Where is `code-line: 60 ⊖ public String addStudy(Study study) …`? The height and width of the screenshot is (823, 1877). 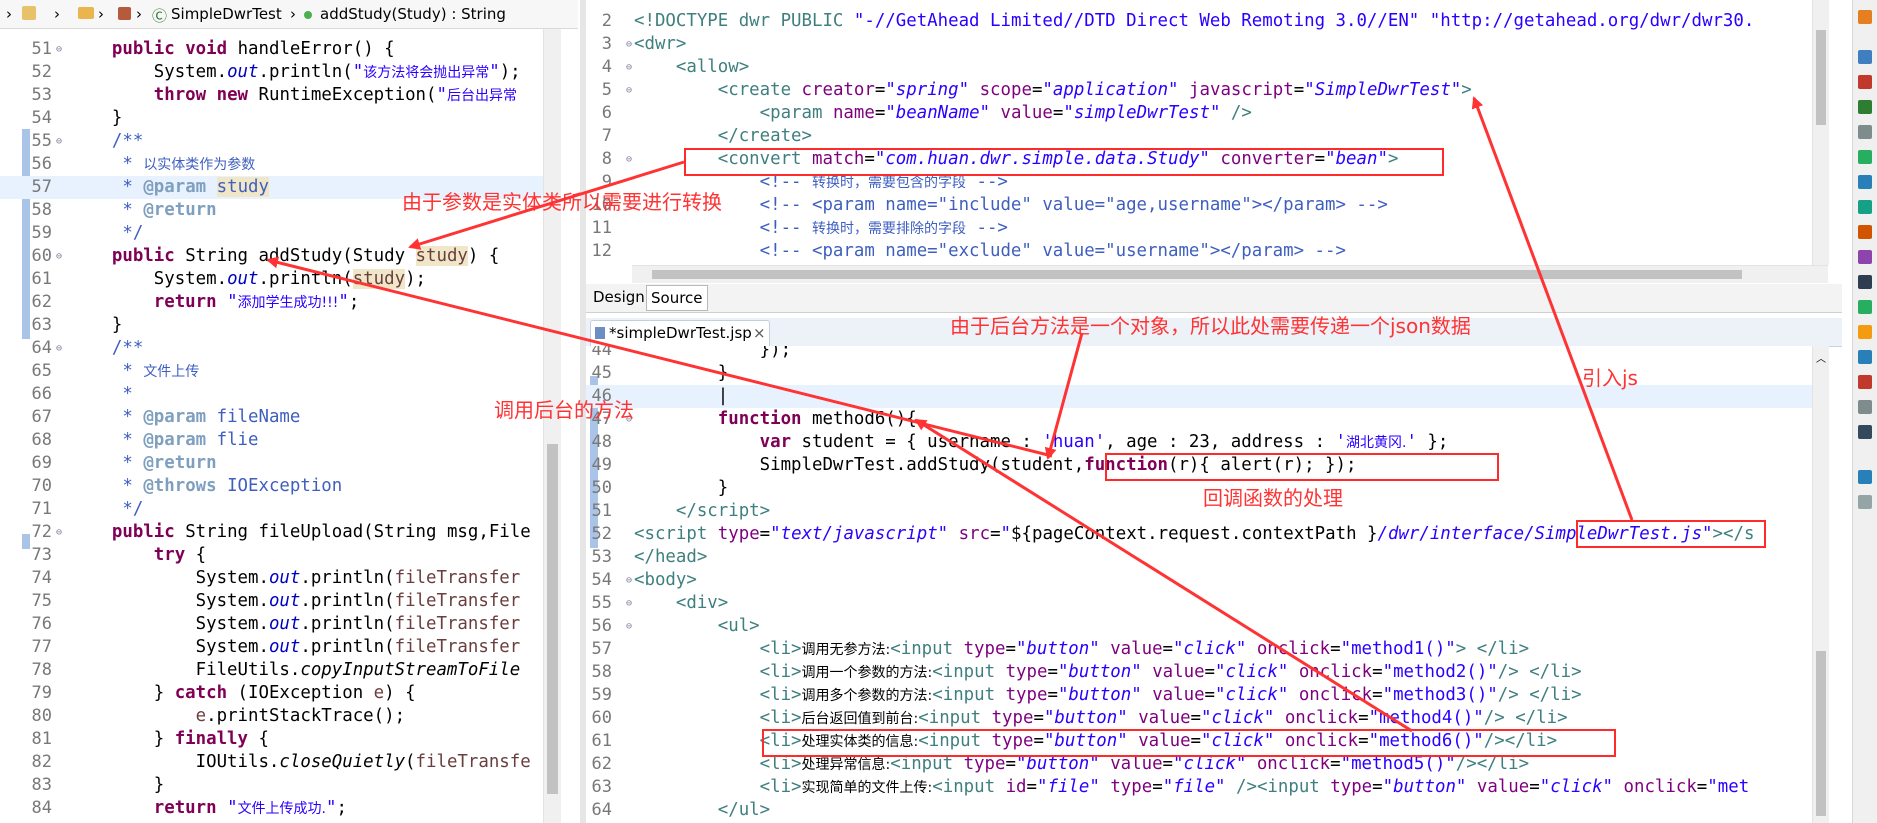 code-line: 60 ⊖ public String addStudy(Study study) … is located at coordinates (280, 256).